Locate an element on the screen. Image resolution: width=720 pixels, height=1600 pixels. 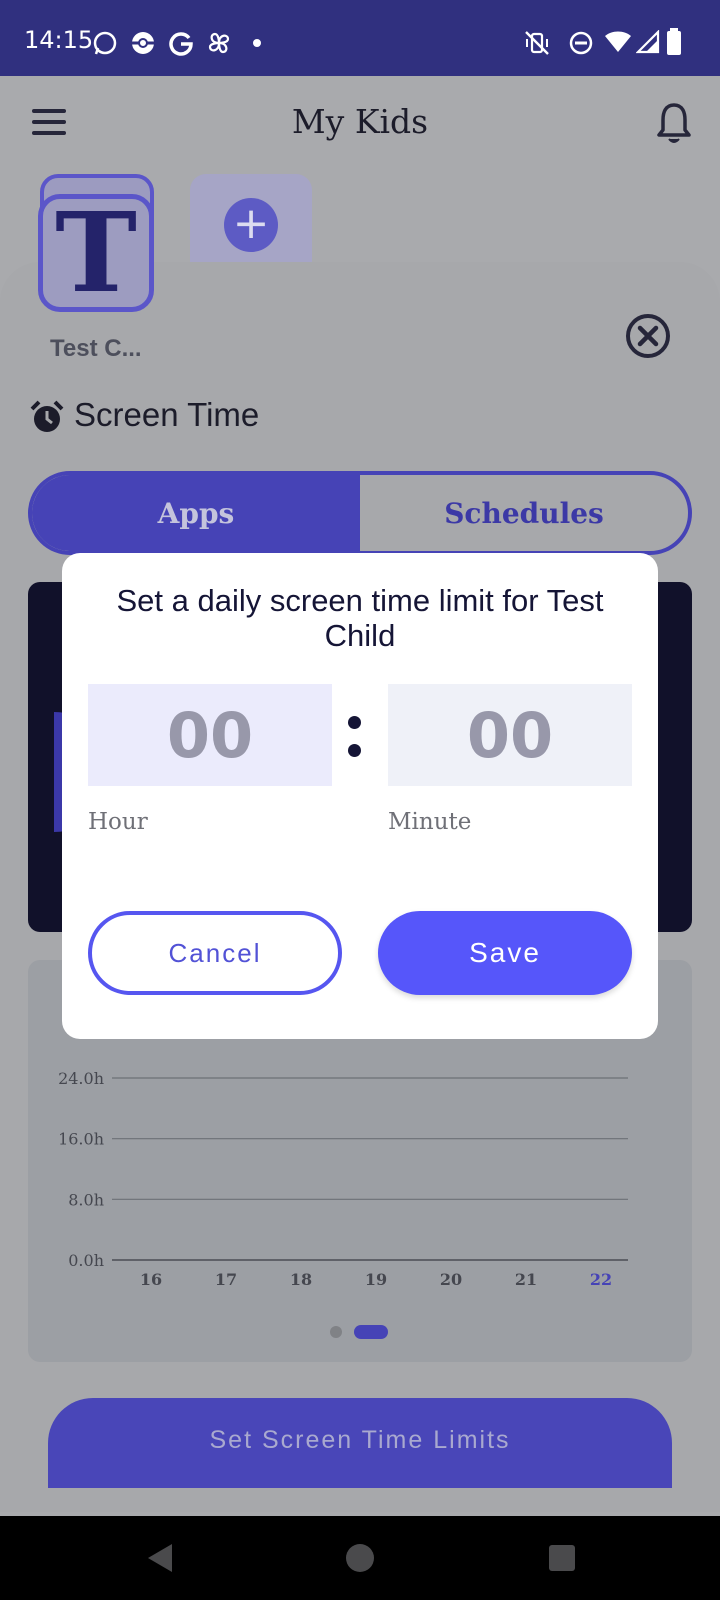
home-icon is located at coordinates (360, 1558).